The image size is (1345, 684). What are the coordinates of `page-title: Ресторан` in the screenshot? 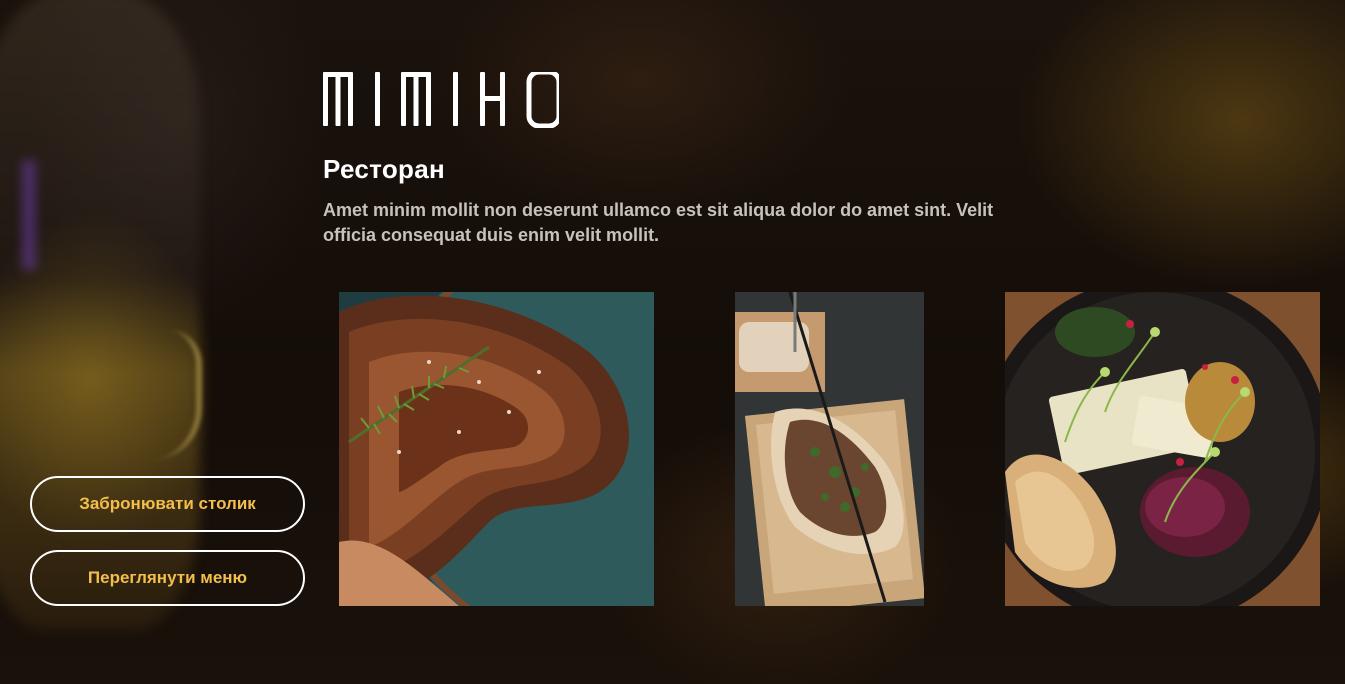 It's located at (384, 169).